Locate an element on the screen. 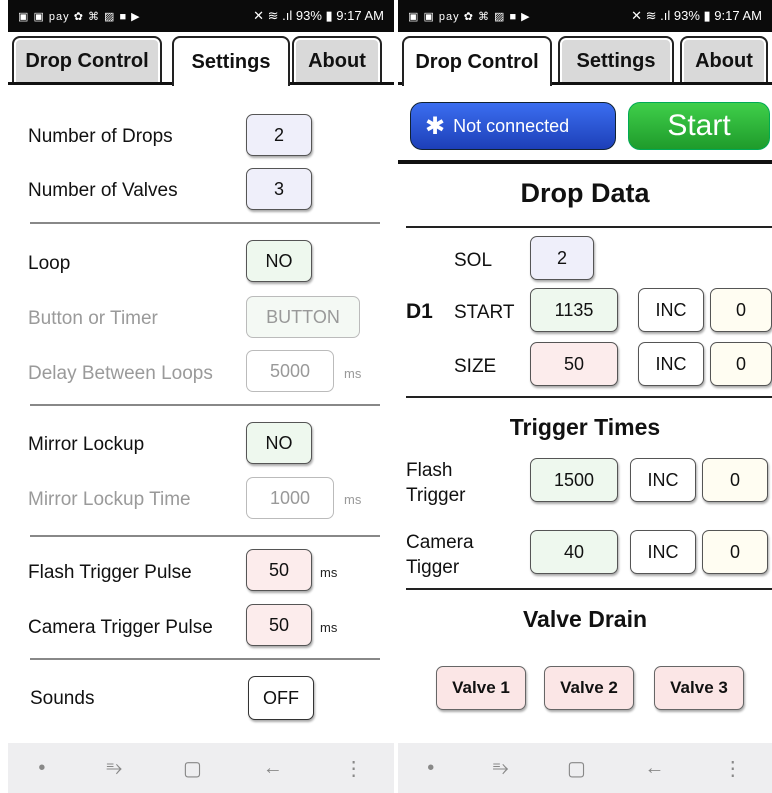 The width and height of the screenshot is (772, 793). valve-drain-title: Valve Drain is located at coordinates (585, 619).